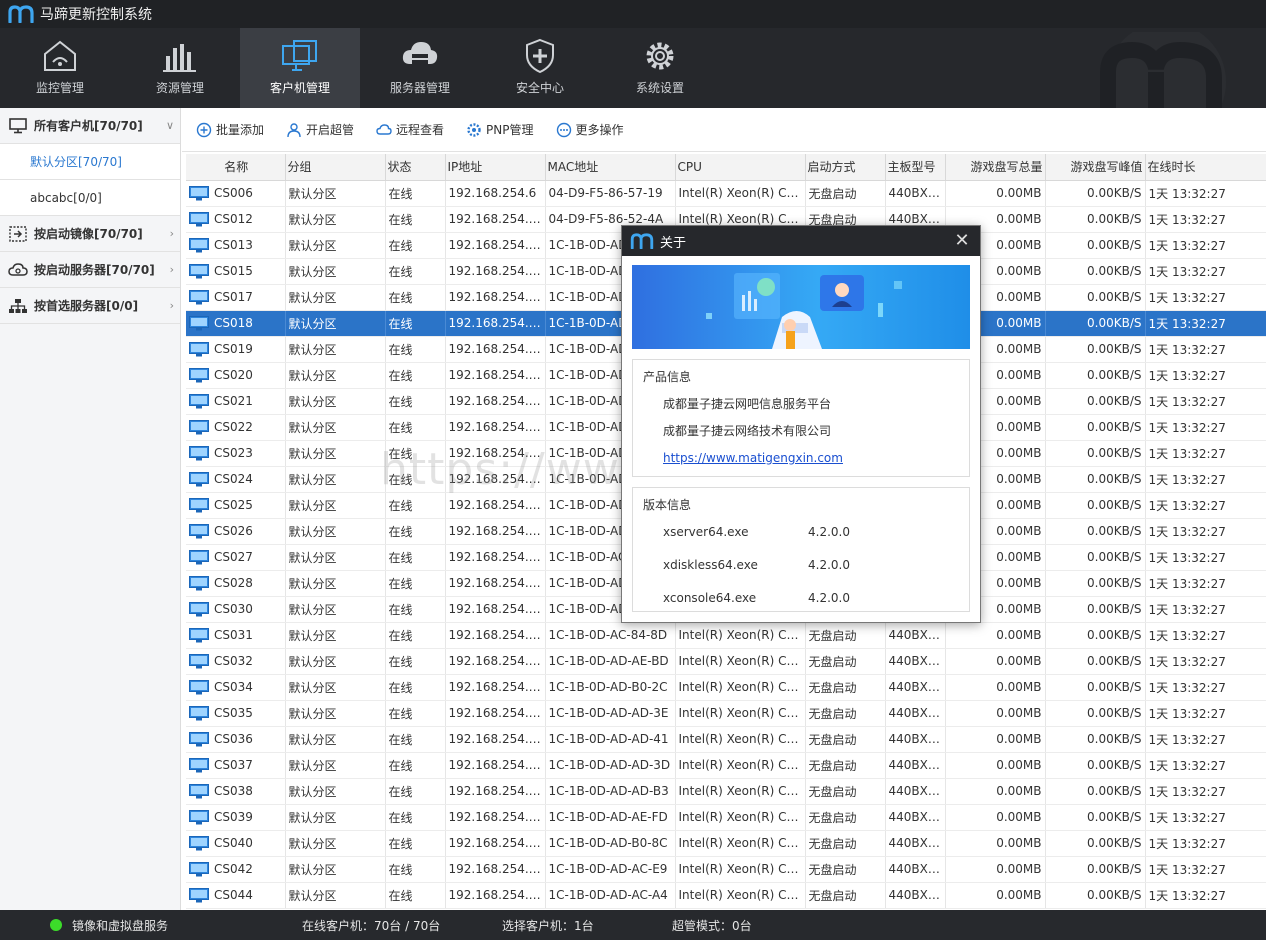  I want to click on sidebar-subitem-abcabc: abcabc[0/0], so click(90, 198).